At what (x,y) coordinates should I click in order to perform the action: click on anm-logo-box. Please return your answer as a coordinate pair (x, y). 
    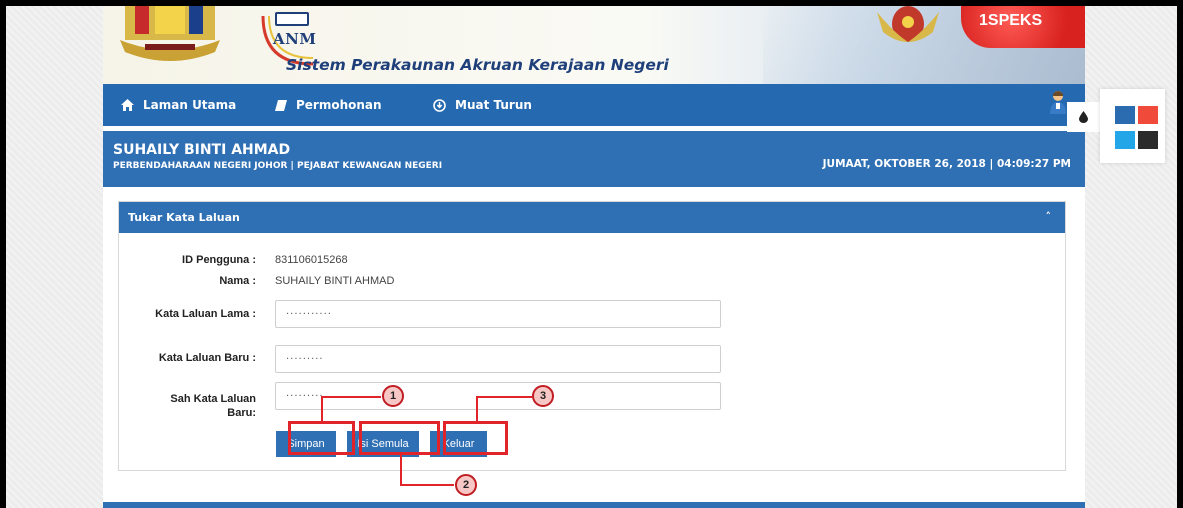
    Looking at the image, I should click on (292, 19).